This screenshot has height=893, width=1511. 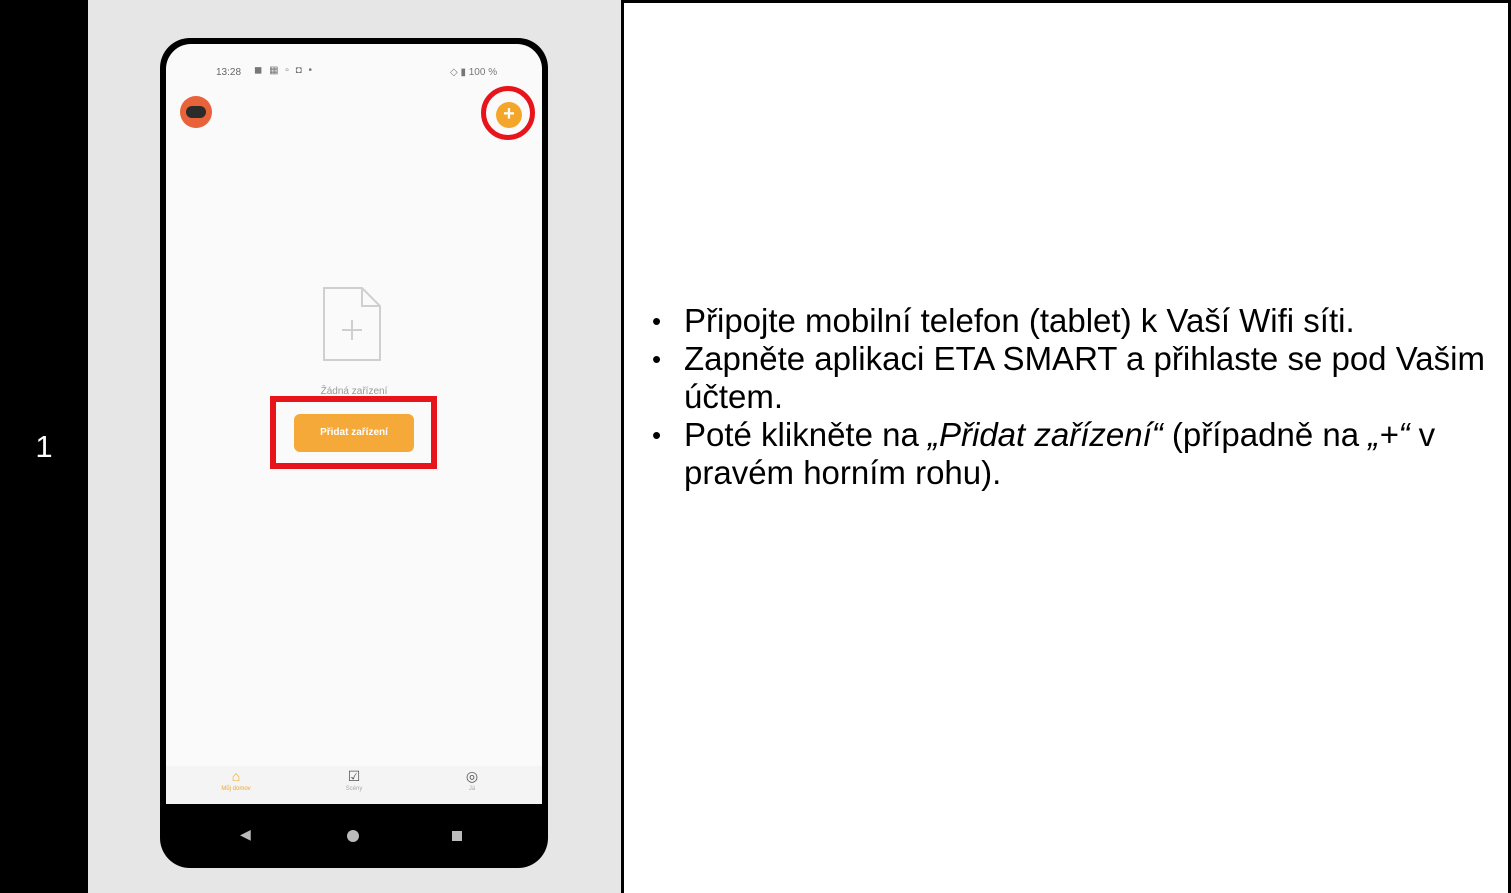 What do you see at coordinates (245, 834) in the screenshot?
I see `back-icon: ◀` at bounding box center [245, 834].